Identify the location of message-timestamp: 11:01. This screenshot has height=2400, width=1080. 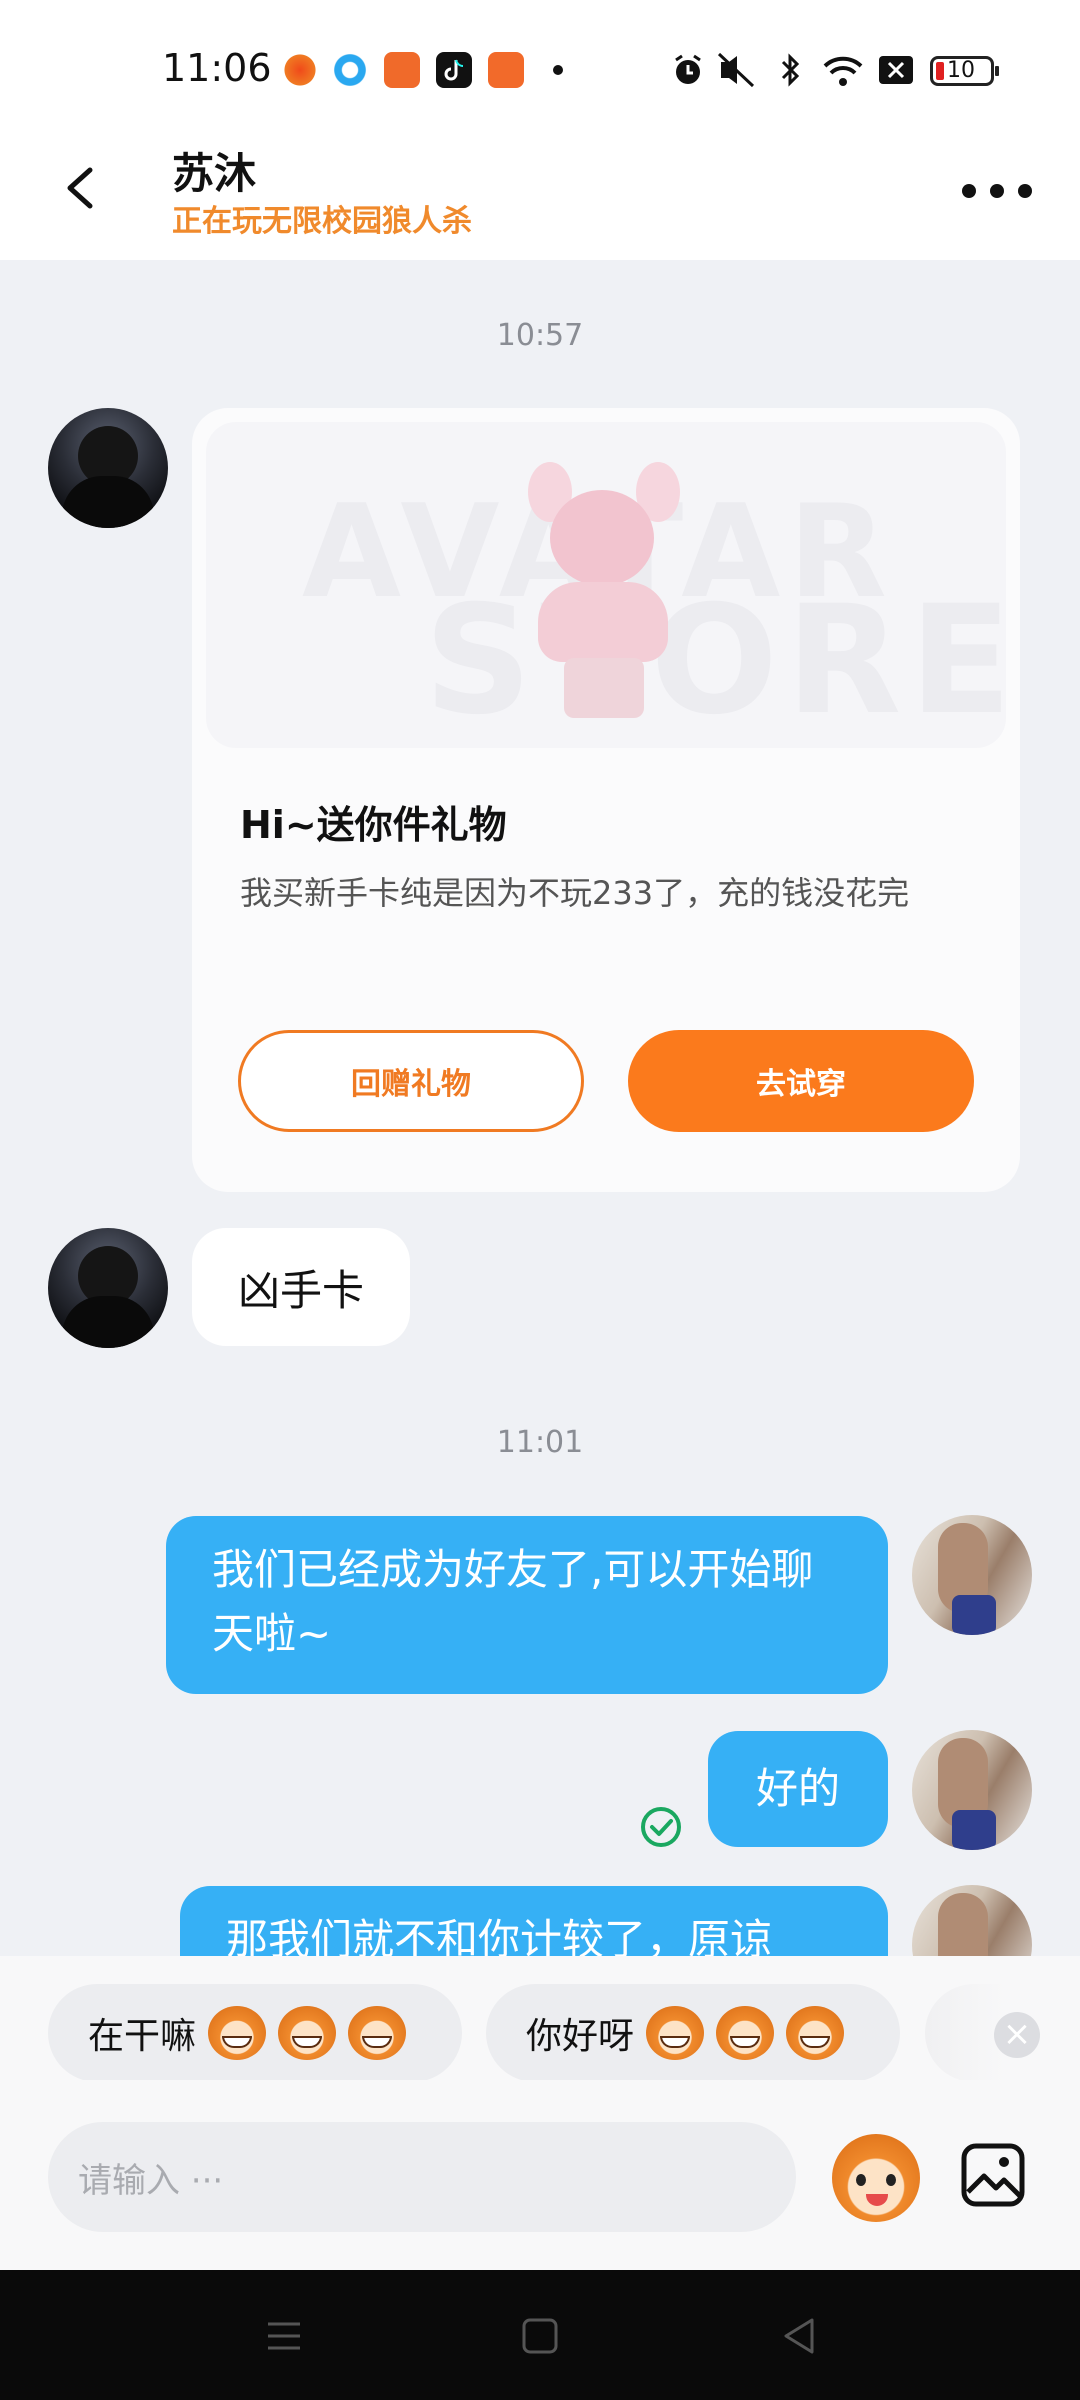
(540, 1442).